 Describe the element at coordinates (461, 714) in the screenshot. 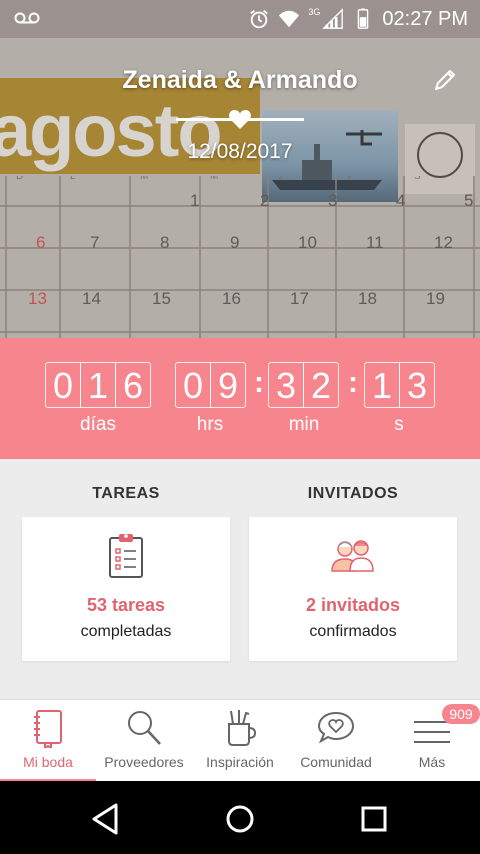

I see `notification-badge: 909` at that location.